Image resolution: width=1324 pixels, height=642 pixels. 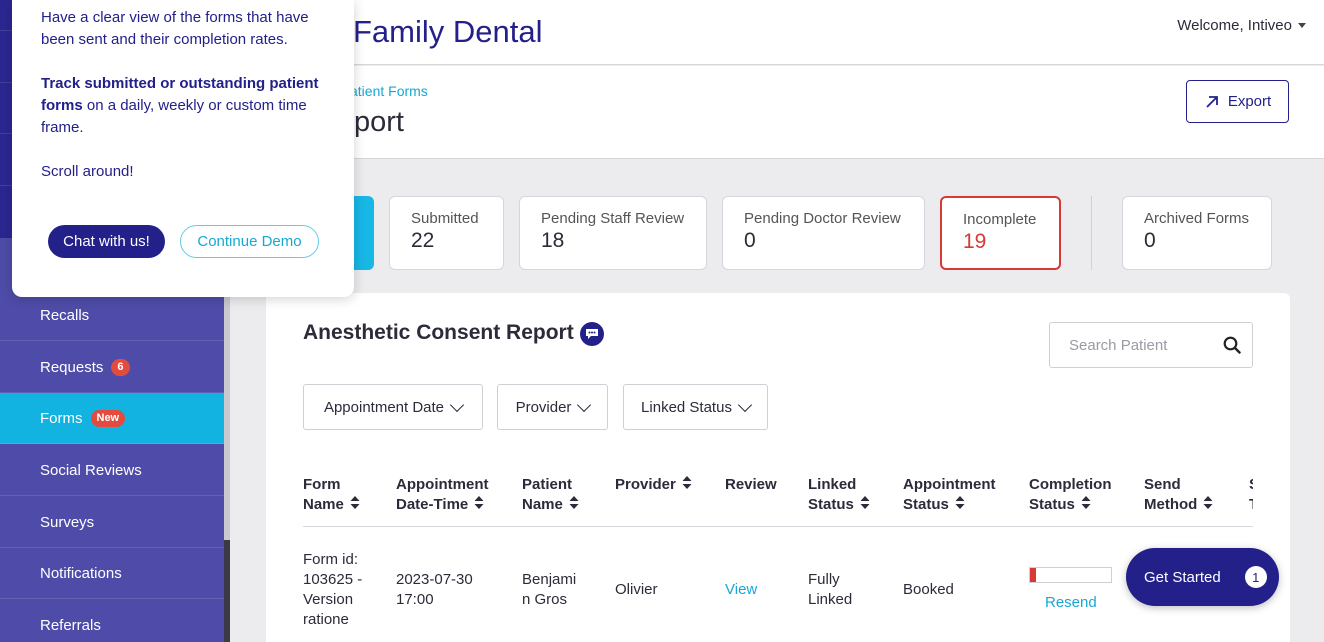 What do you see at coordinates (653, 485) in the screenshot?
I see `column-header-provider: Provider` at bounding box center [653, 485].